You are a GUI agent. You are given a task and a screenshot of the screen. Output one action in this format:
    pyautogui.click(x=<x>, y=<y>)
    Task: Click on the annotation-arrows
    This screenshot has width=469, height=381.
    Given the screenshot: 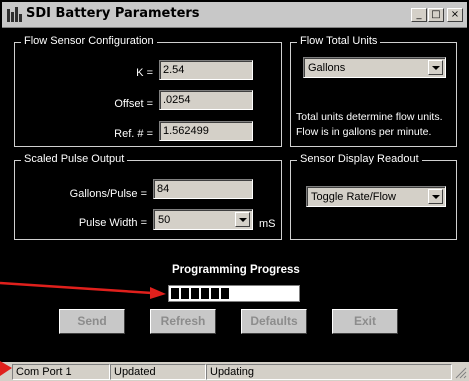 What is the action you would take?
    pyautogui.click(x=83, y=328)
    